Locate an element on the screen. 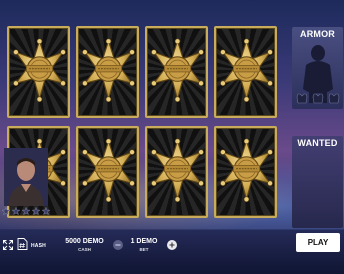 This screenshot has height=274, width=344. wanted-stars is located at coordinates (26, 211).